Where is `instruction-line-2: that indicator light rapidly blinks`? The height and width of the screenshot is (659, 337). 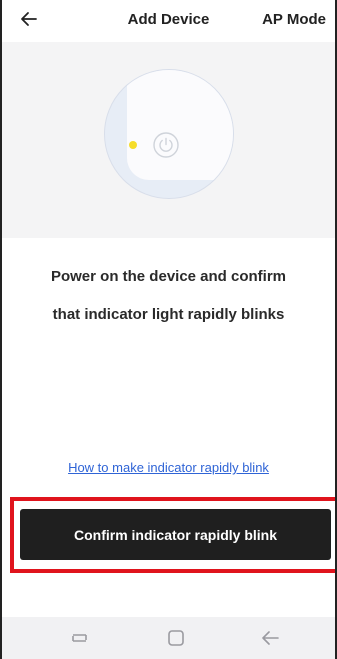 instruction-line-2: that indicator light rapidly blinks is located at coordinates (168, 314).